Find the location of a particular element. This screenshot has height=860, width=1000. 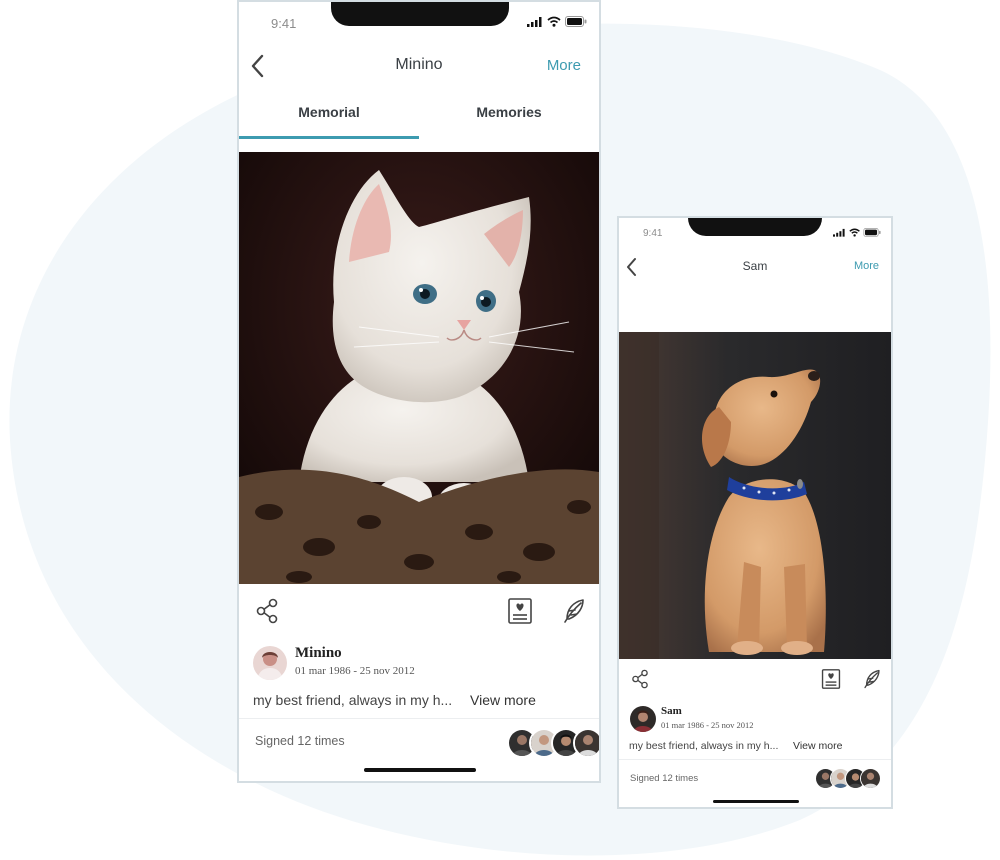

tab-memories: Memories is located at coordinates (509, 112).